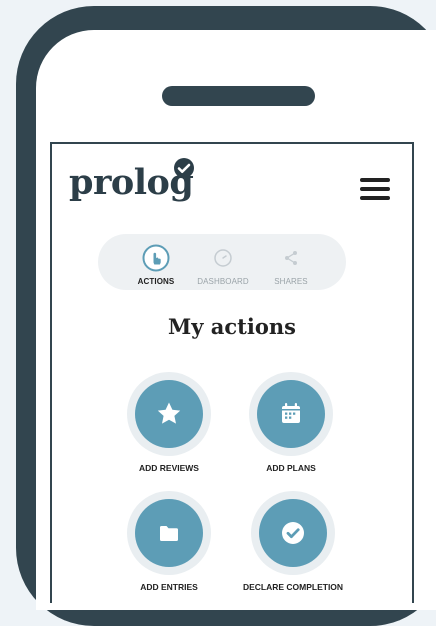  What do you see at coordinates (156, 258) in the screenshot?
I see `hand-pointer-icon` at bounding box center [156, 258].